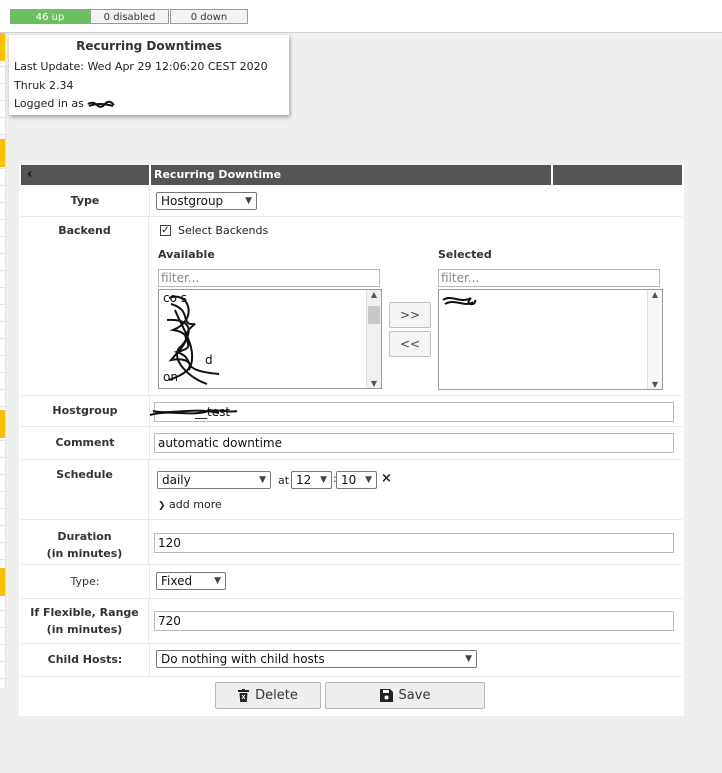 The height and width of the screenshot is (773, 722). What do you see at coordinates (86, 175) in the screenshot?
I see `back-button: ‹` at bounding box center [86, 175].